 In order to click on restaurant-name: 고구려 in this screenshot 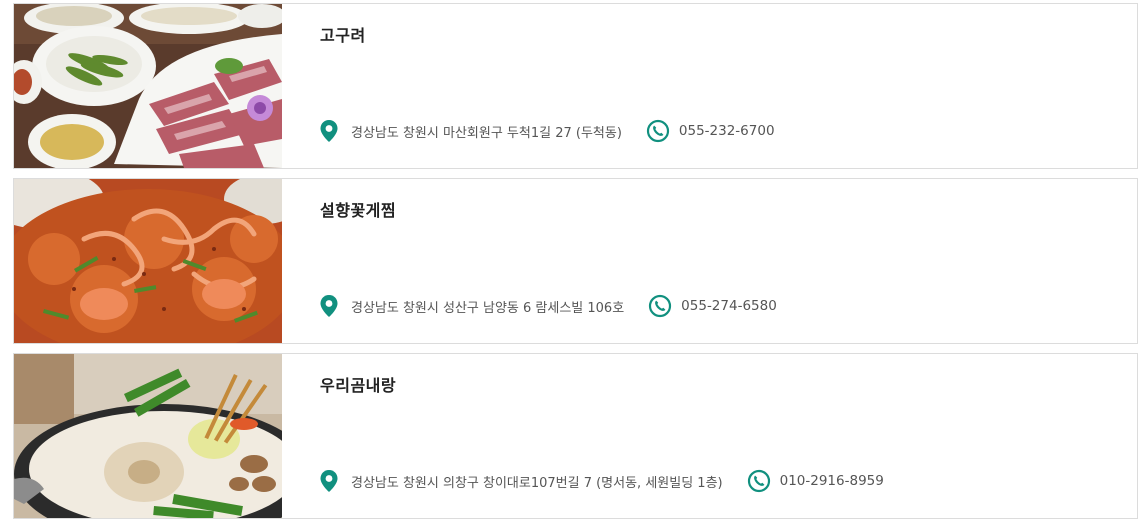, I will do `click(343, 34)`.